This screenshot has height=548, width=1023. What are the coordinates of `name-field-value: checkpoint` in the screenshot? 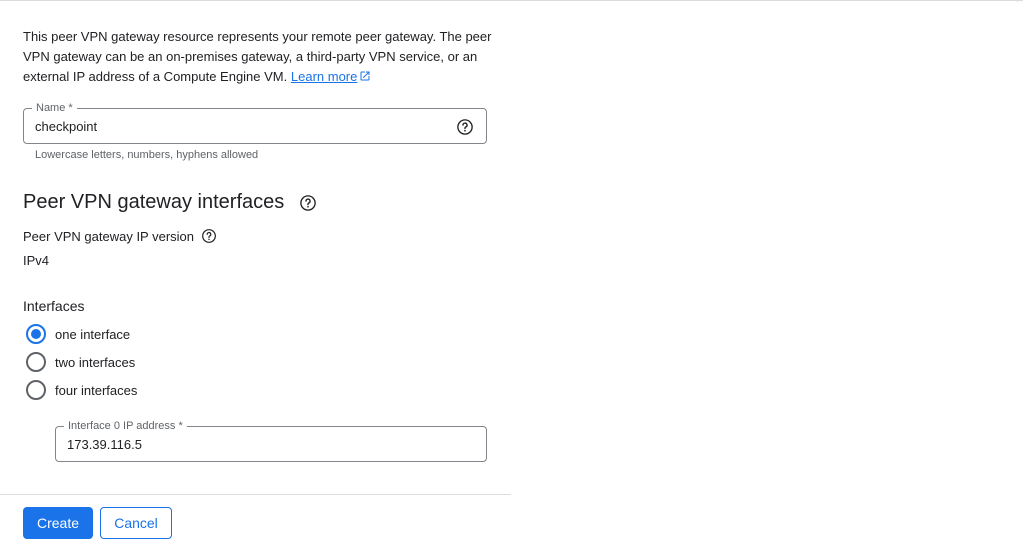 It's located at (66, 126).